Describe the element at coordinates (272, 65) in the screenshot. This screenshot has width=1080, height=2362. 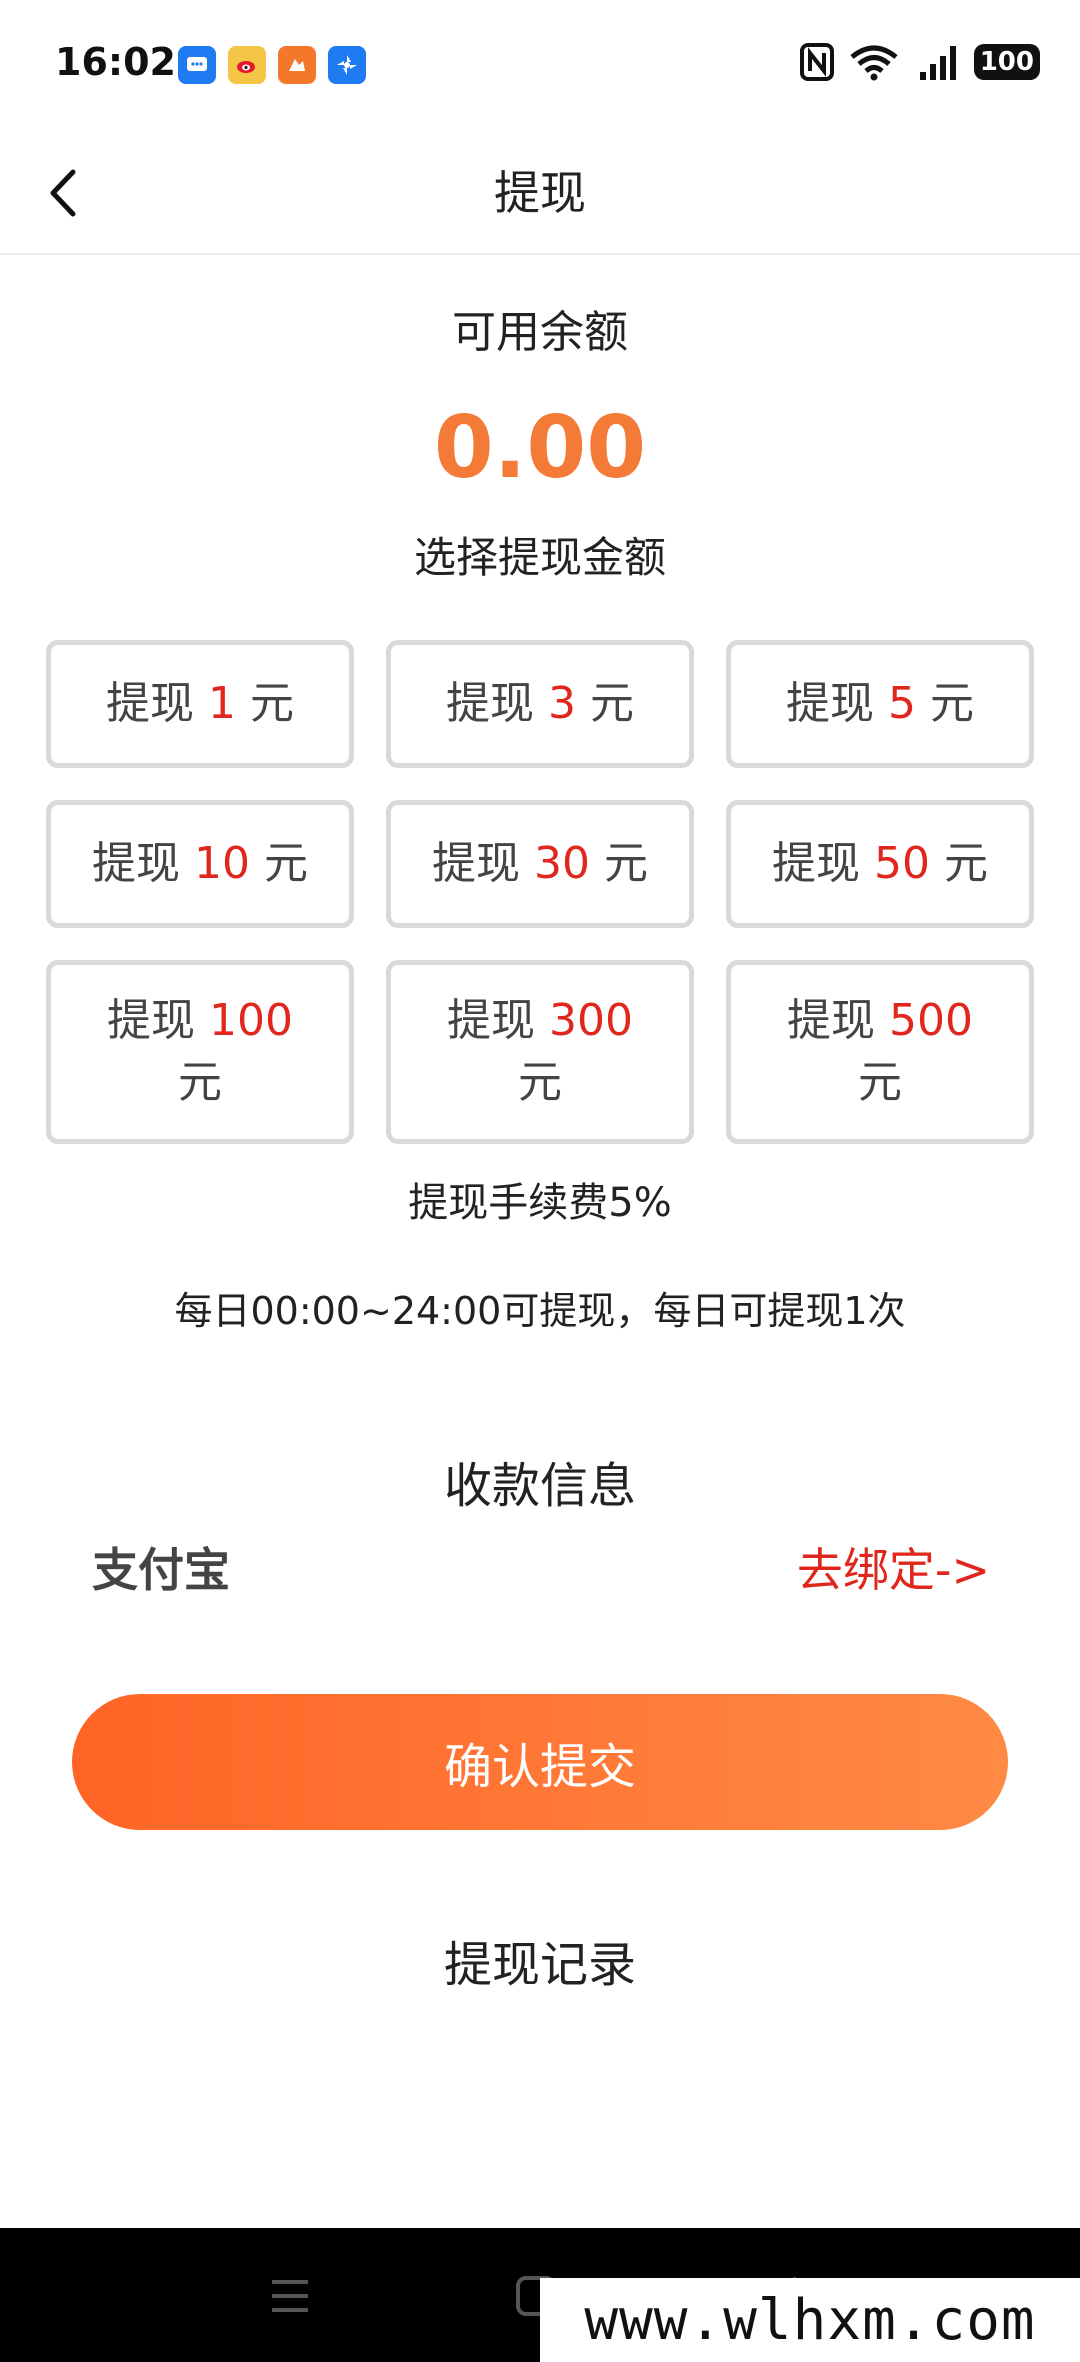
I see `status-app-icons` at that location.